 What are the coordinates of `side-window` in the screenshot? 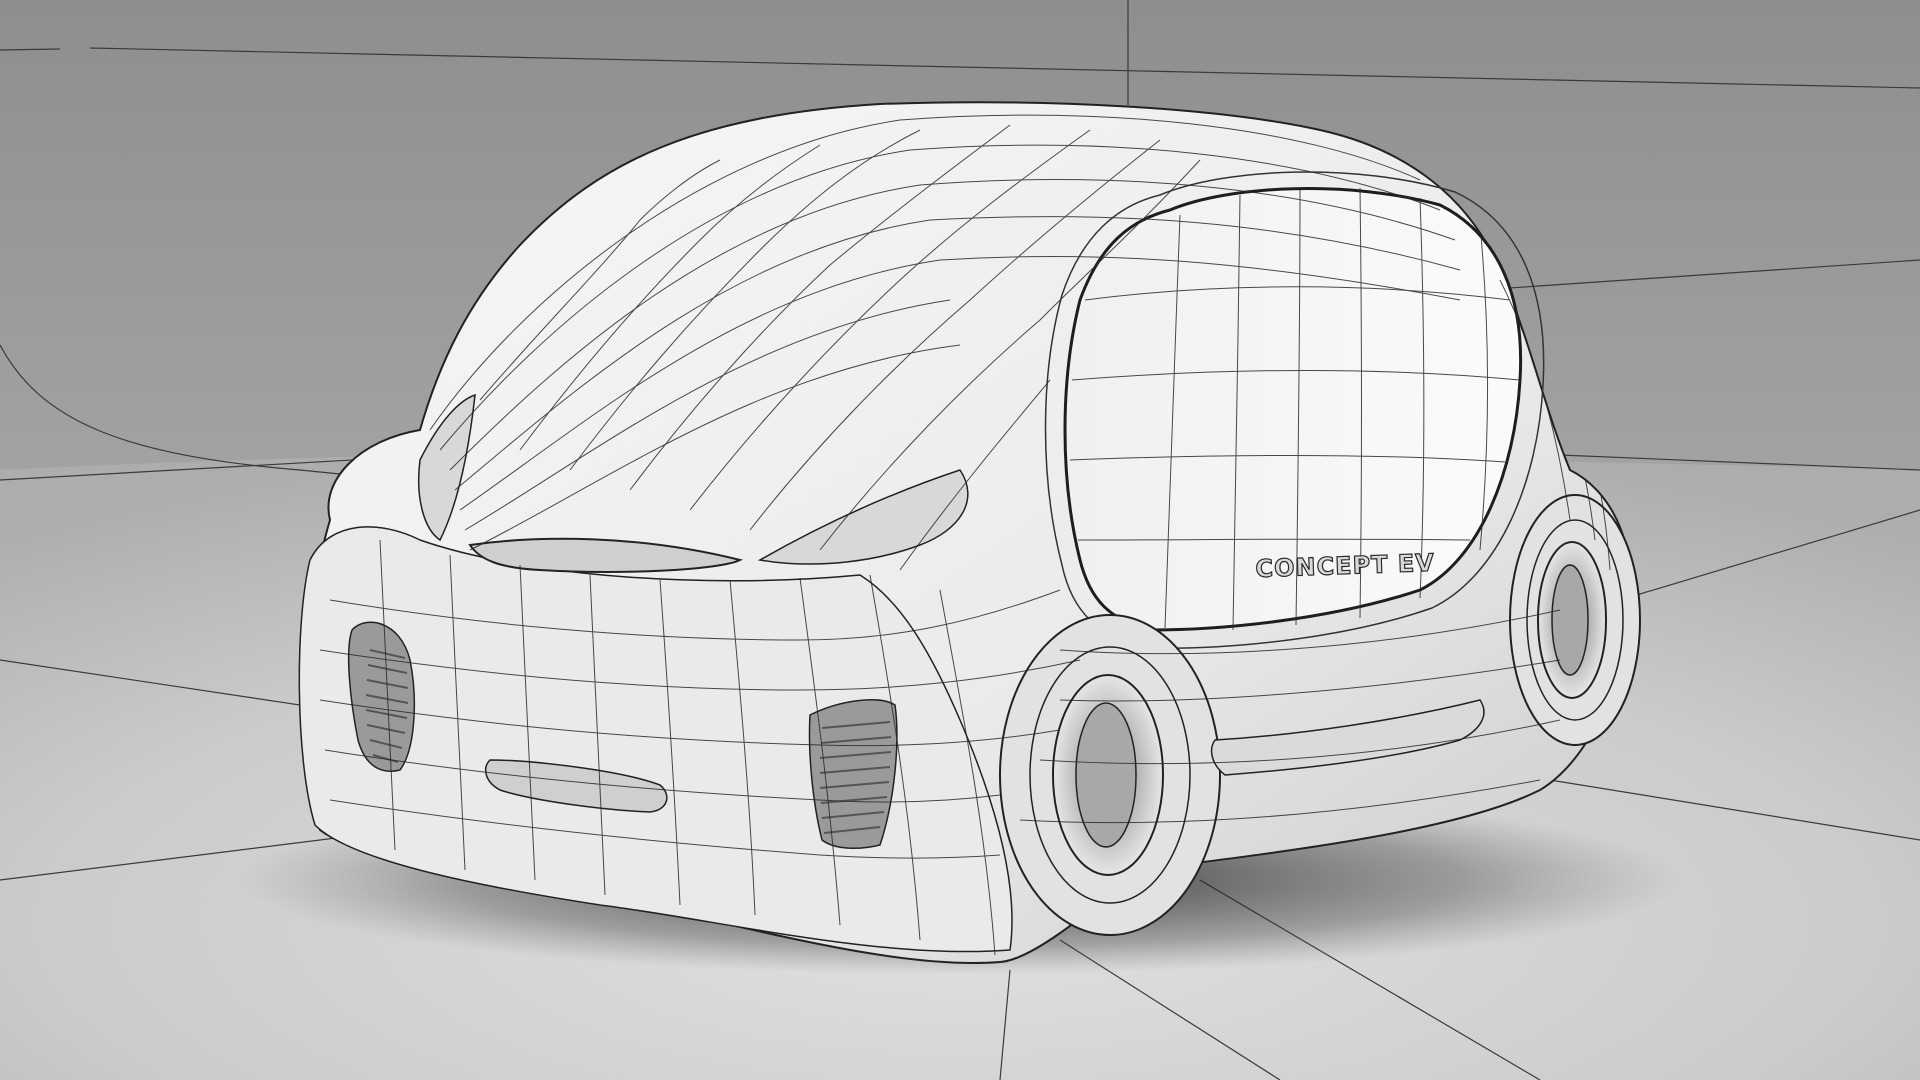 It's located at (1293, 409).